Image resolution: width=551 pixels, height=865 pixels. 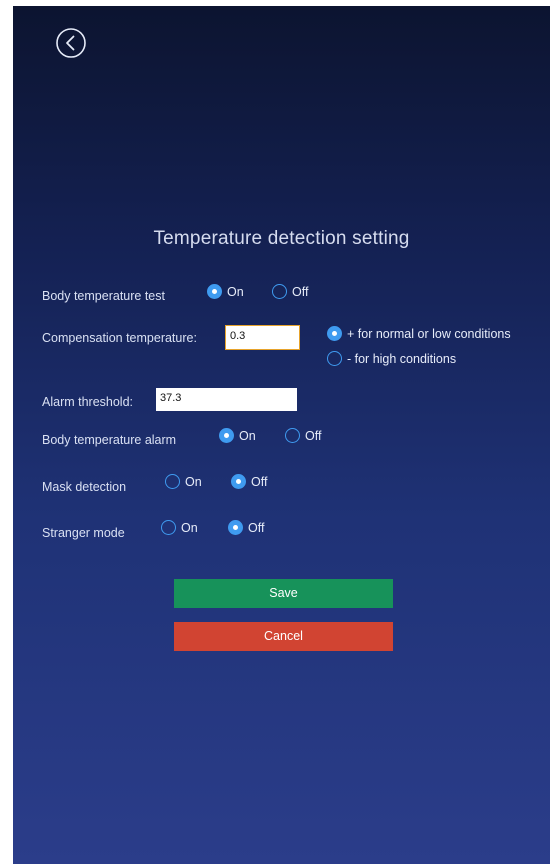 What do you see at coordinates (225, 291) in the screenshot?
I see `body-temperature-test-on-radio: On` at bounding box center [225, 291].